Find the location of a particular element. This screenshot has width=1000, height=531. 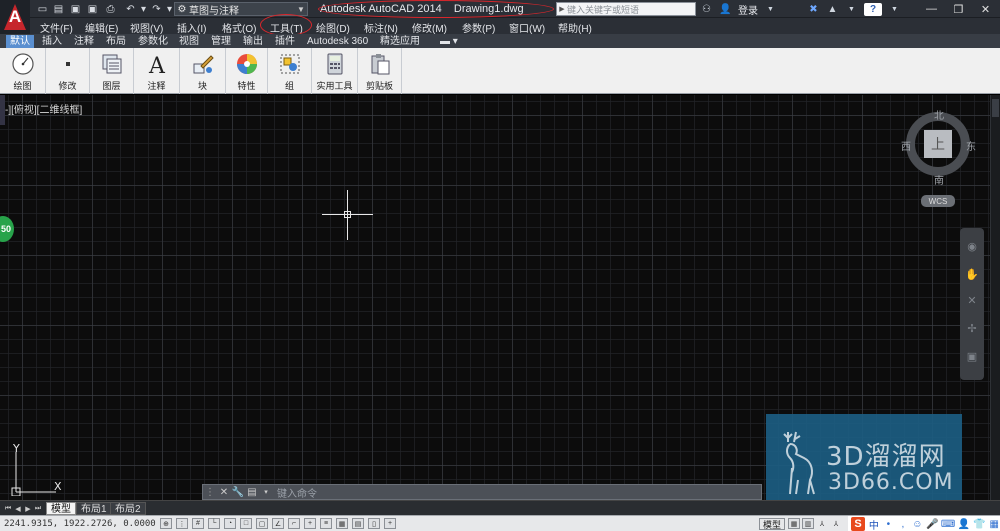

infer-constraints-icon: ⊕ is located at coordinates (166, 523).